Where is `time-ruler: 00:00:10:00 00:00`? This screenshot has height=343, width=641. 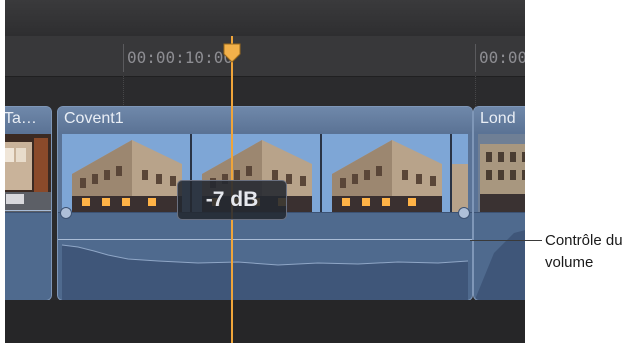
time-ruler: 00:00:10:00 00:00 is located at coordinates (265, 56).